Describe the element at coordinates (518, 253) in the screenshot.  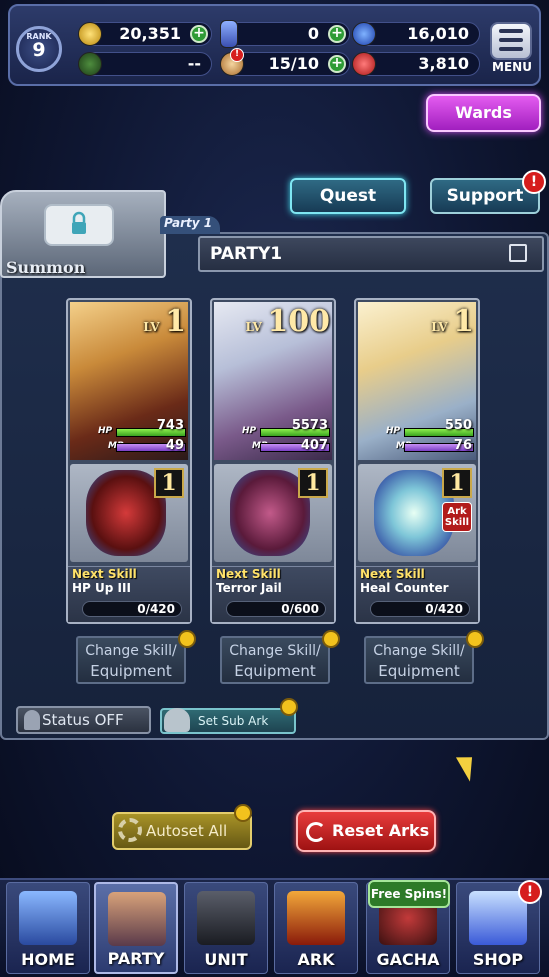
I see `edit-name-icon` at that location.